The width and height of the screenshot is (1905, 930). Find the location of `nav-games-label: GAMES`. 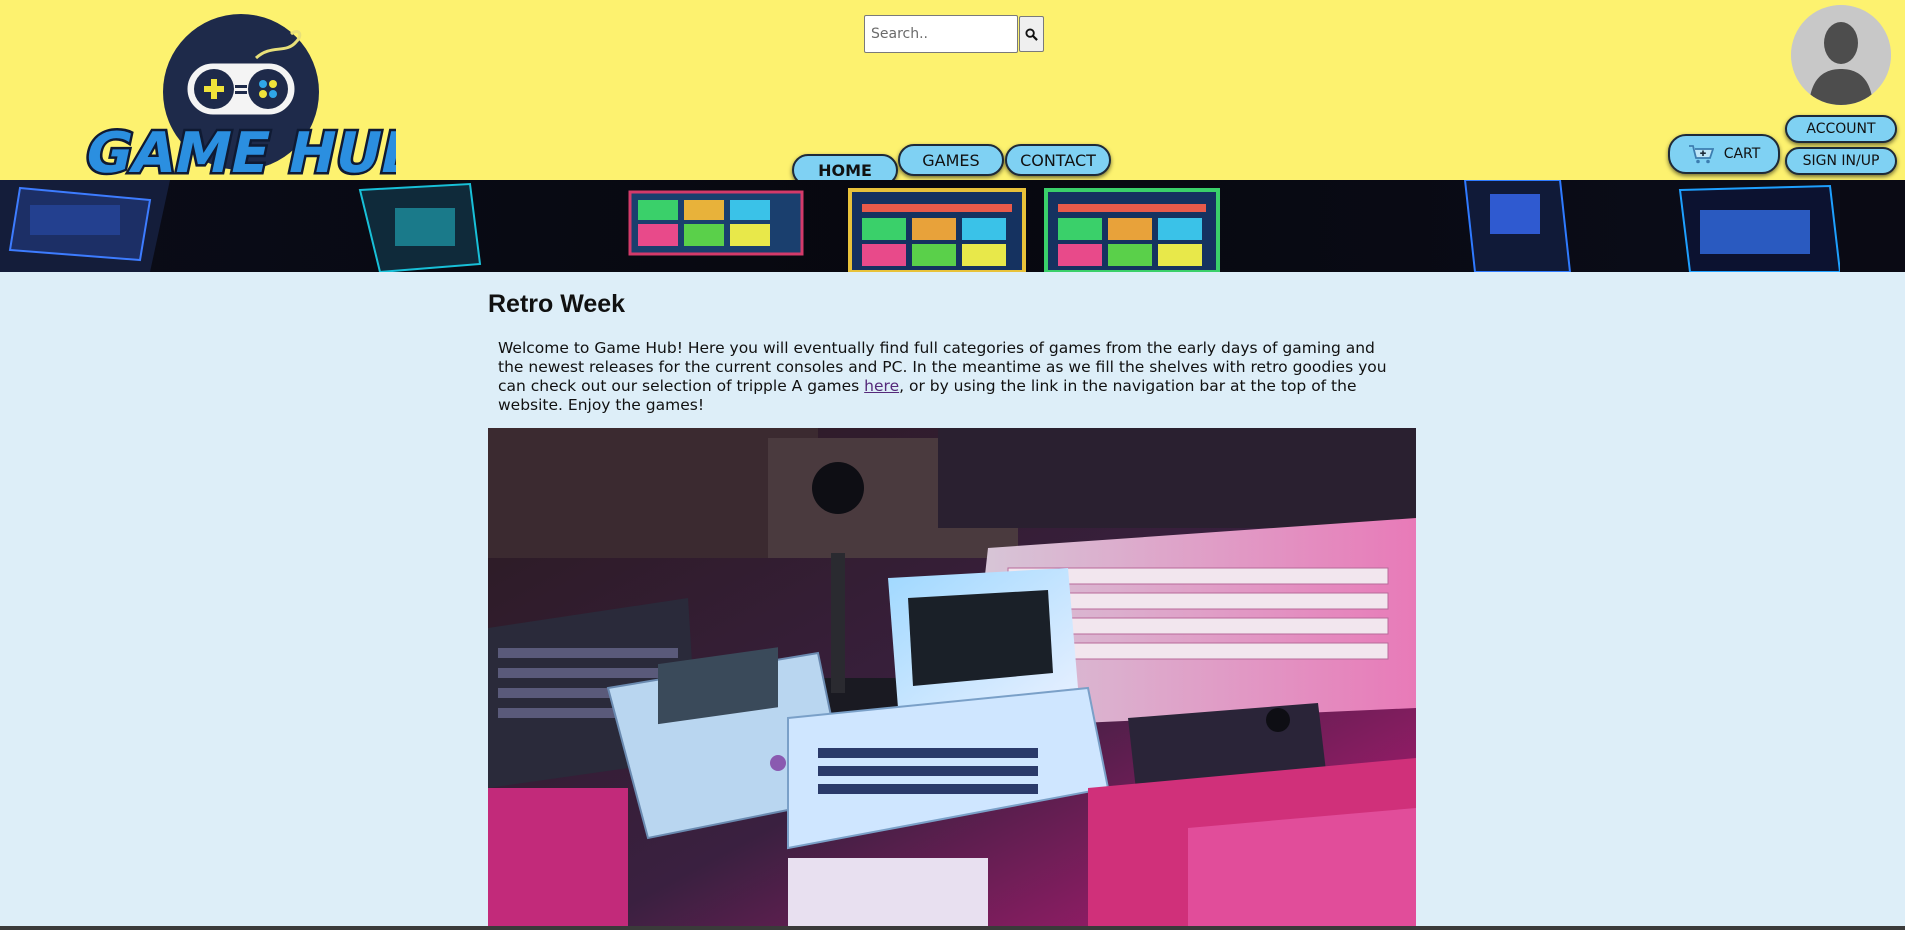

nav-games-label: GAMES is located at coordinates (951, 160).